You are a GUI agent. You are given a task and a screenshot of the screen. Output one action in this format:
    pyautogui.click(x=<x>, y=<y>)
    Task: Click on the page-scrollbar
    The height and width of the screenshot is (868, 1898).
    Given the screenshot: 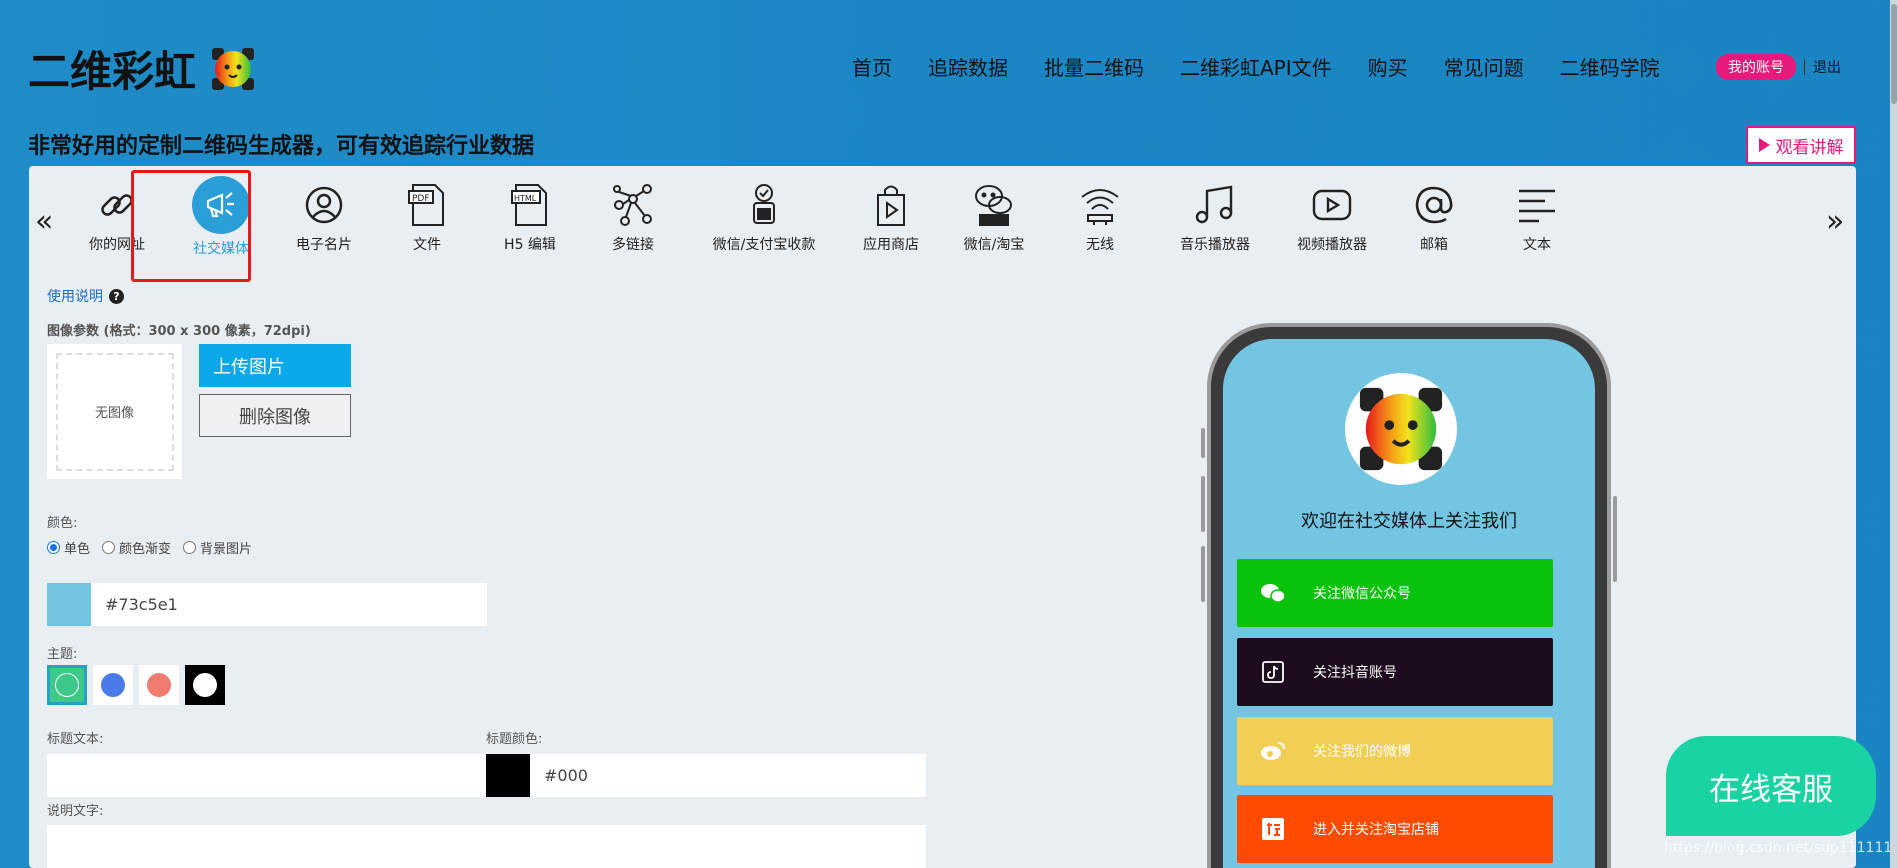 What is the action you would take?
    pyautogui.click(x=1894, y=434)
    